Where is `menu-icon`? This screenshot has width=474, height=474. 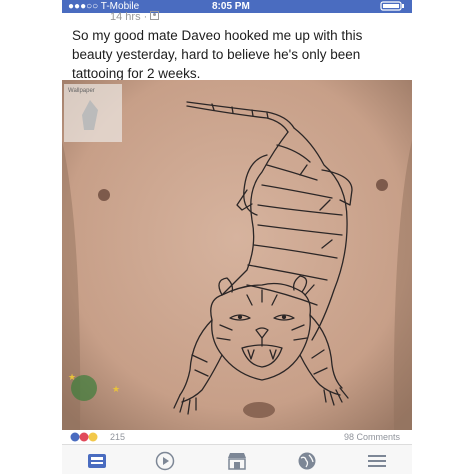
menu-icon is located at coordinates (377, 461).